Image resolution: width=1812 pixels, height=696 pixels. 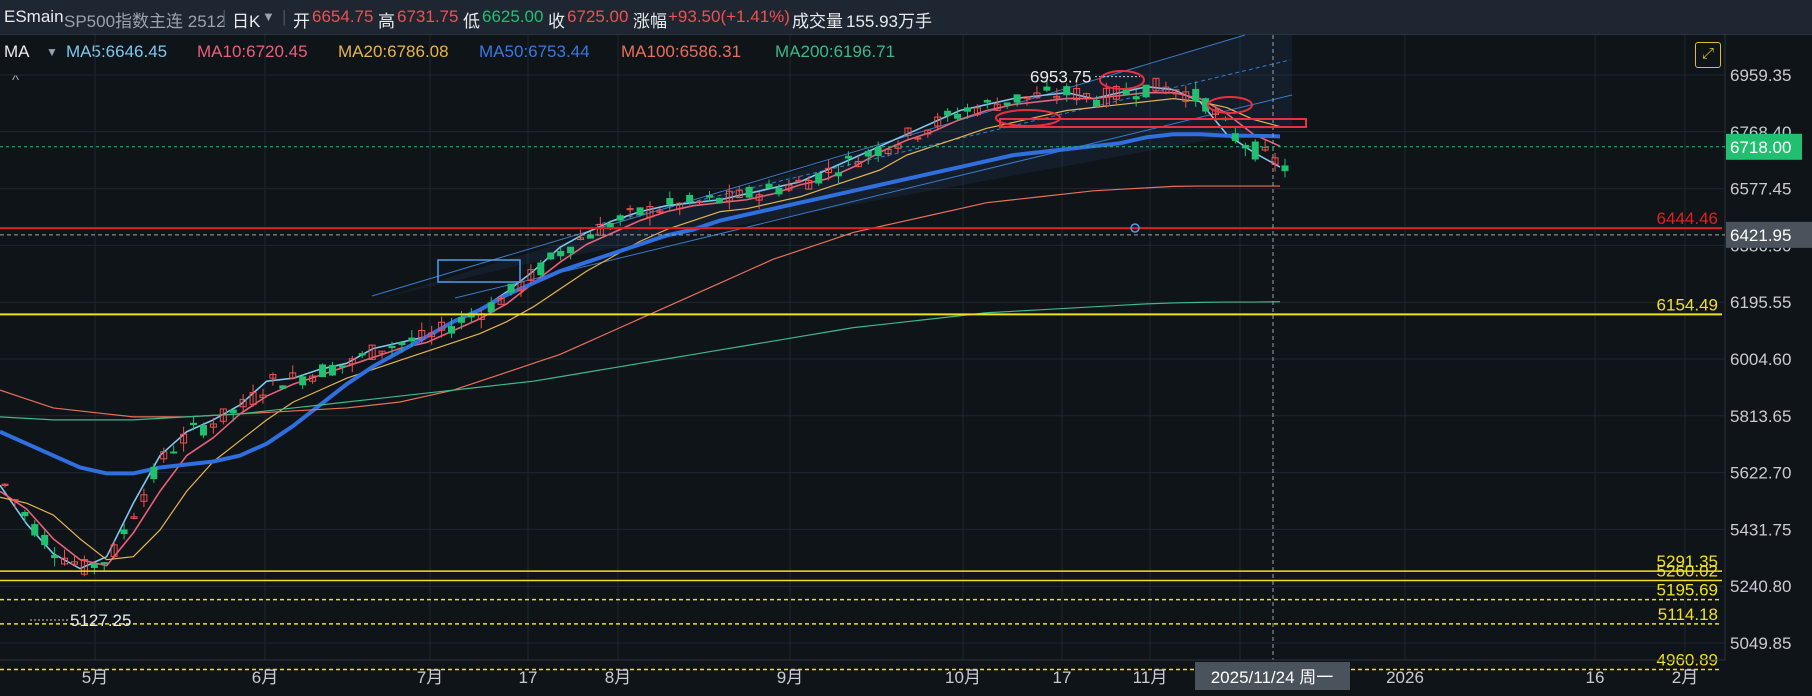 What do you see at coordinates (1688, 614) in the screenshot?
I see `level-label: 5114.18` at bounding box center [1688, 614].